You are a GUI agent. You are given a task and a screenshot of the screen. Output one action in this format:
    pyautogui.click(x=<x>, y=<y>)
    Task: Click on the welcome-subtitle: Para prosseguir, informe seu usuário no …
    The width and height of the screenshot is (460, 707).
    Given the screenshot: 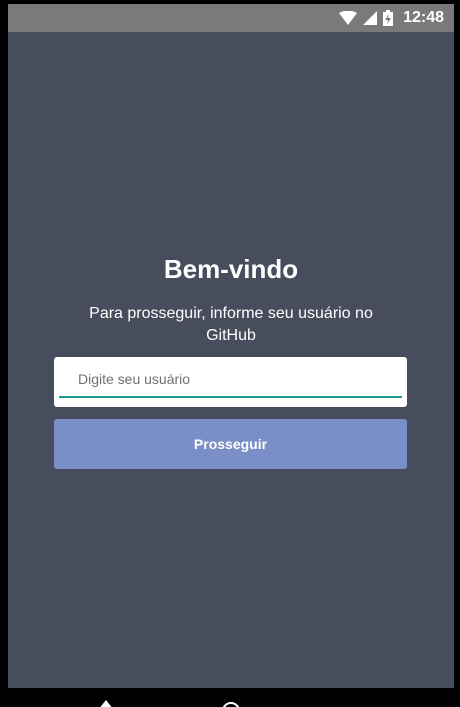 What is the action you would take?
    pyautogui.click(x=231, y=324)
    